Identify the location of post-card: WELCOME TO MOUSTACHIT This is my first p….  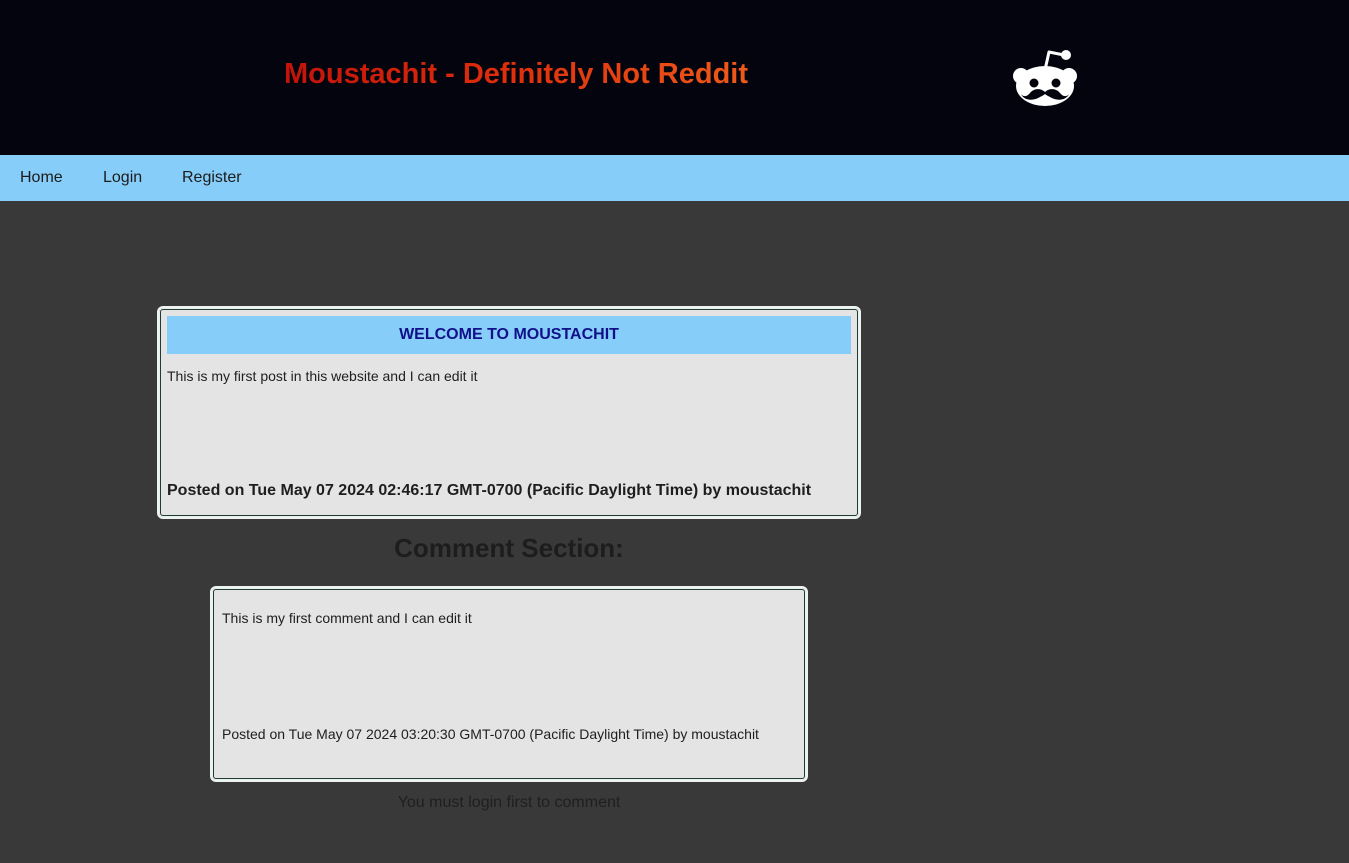
(509, 412).